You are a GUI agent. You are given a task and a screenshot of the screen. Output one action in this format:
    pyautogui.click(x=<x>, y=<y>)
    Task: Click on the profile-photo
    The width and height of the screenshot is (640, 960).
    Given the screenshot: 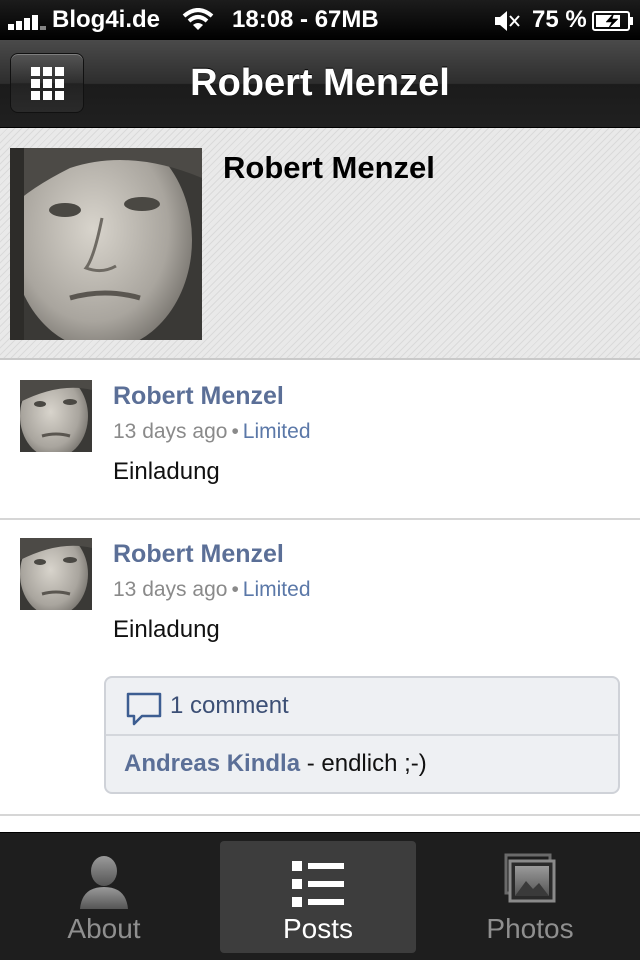 What is the action you would take?
    pyautogui.click(x=106, y=244)
    